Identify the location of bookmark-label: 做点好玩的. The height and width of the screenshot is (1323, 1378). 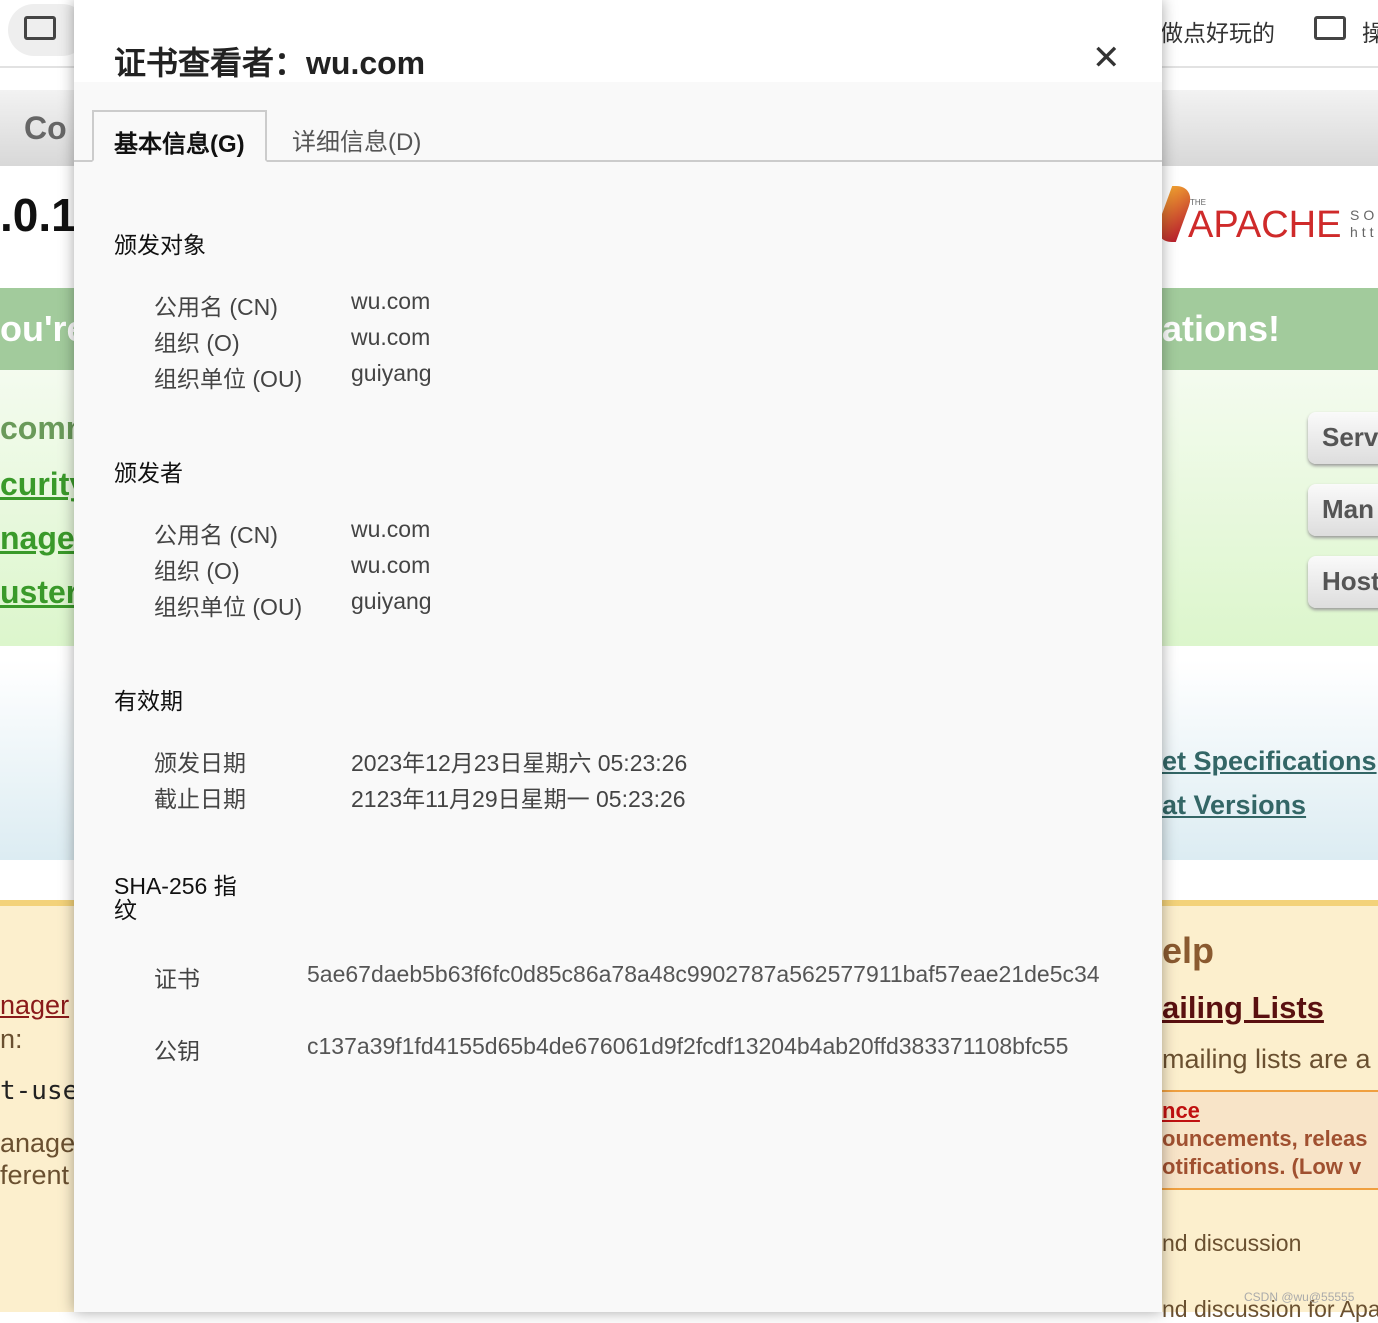
(1217, 31).